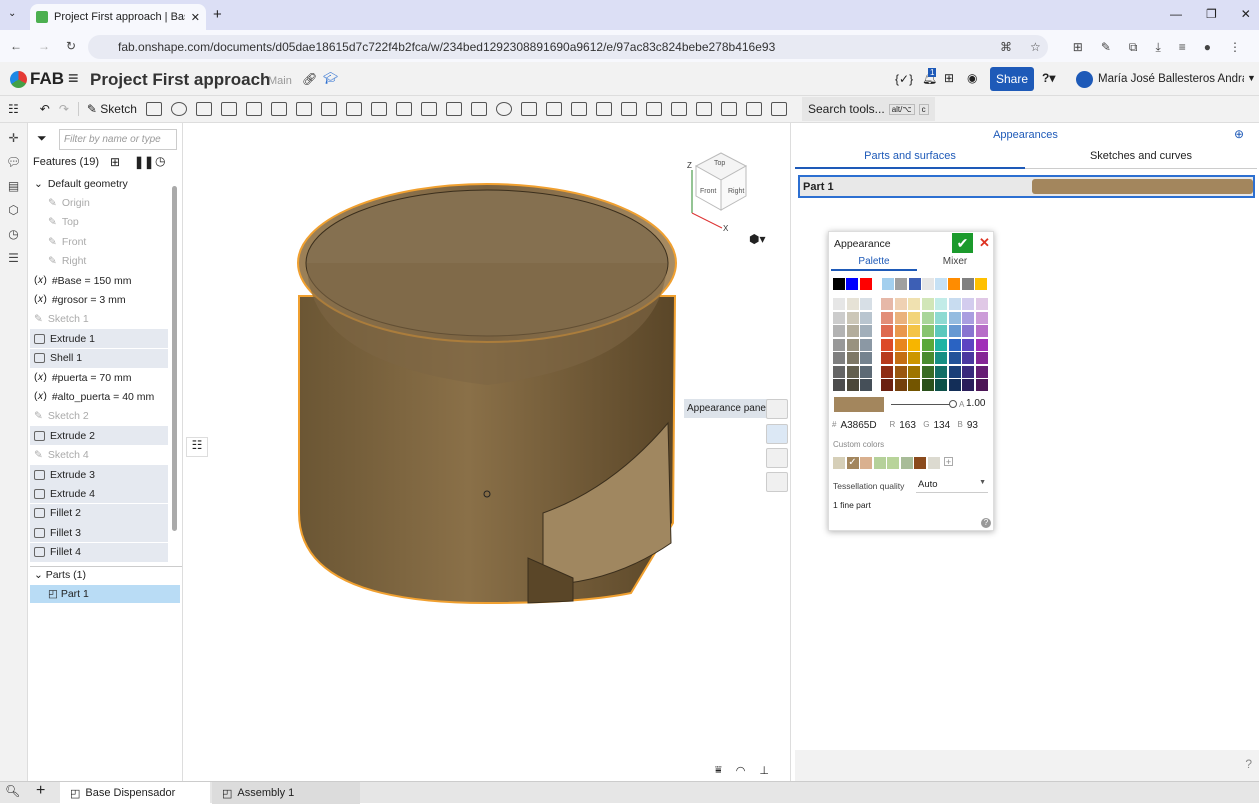  Describe the element at coordinates (764, 770) in the screenshot. I see `measure-icon: ⊥` at that location.